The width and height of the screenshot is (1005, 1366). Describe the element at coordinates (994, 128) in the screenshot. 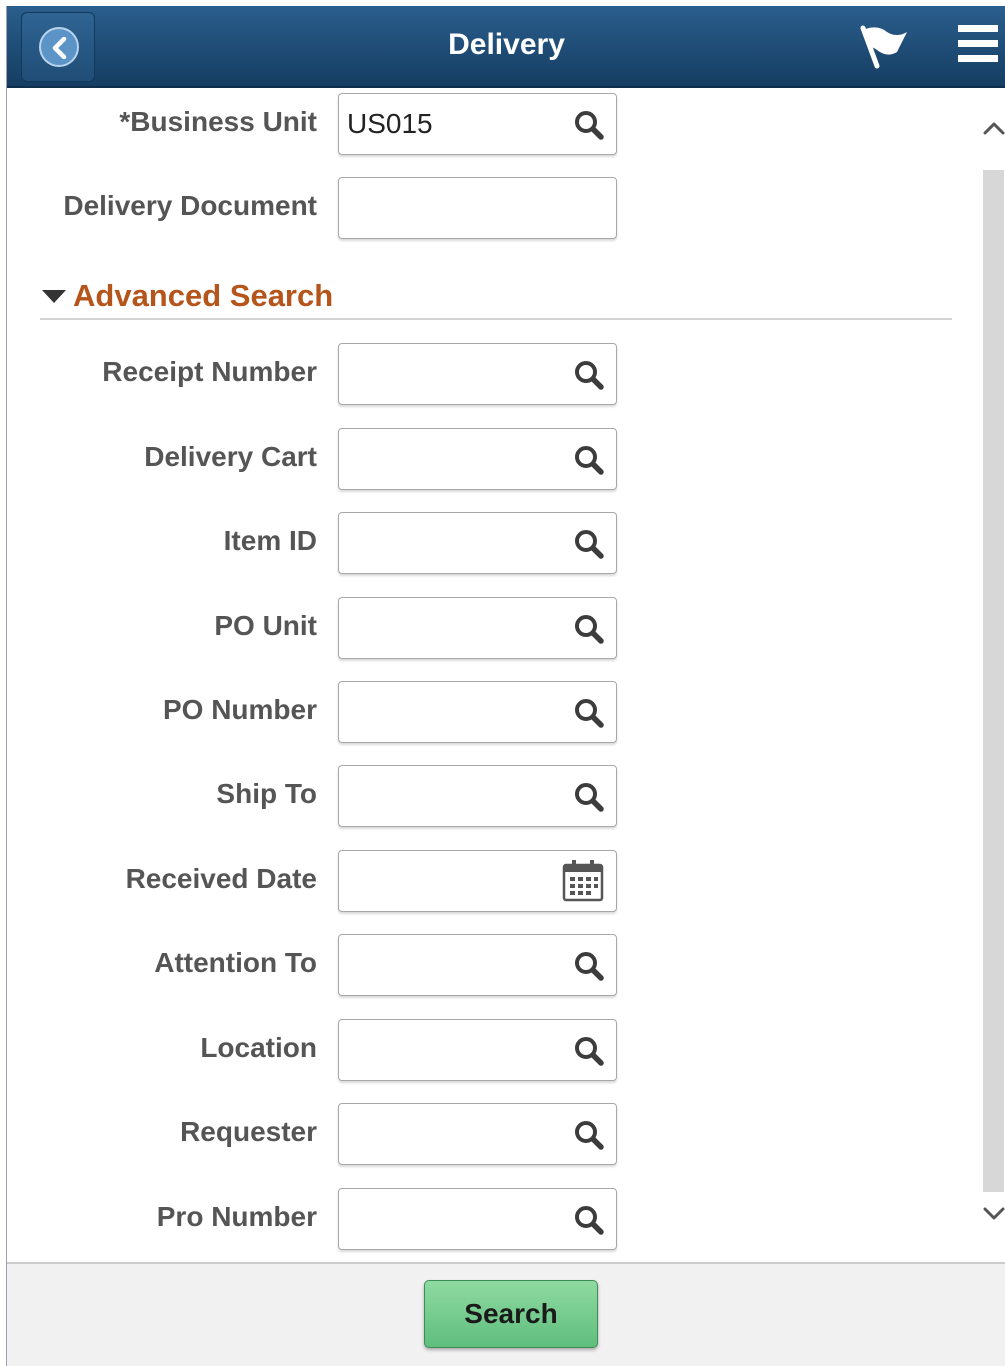

I see `scroll-up-icon` at that location.